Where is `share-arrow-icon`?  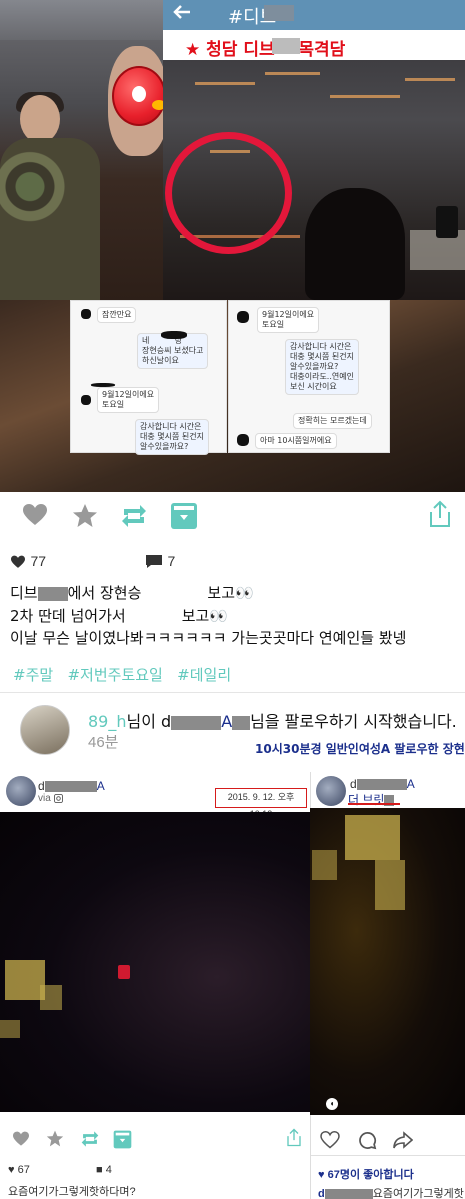
share-arrow-icon is located at coordinates (403, 1142).